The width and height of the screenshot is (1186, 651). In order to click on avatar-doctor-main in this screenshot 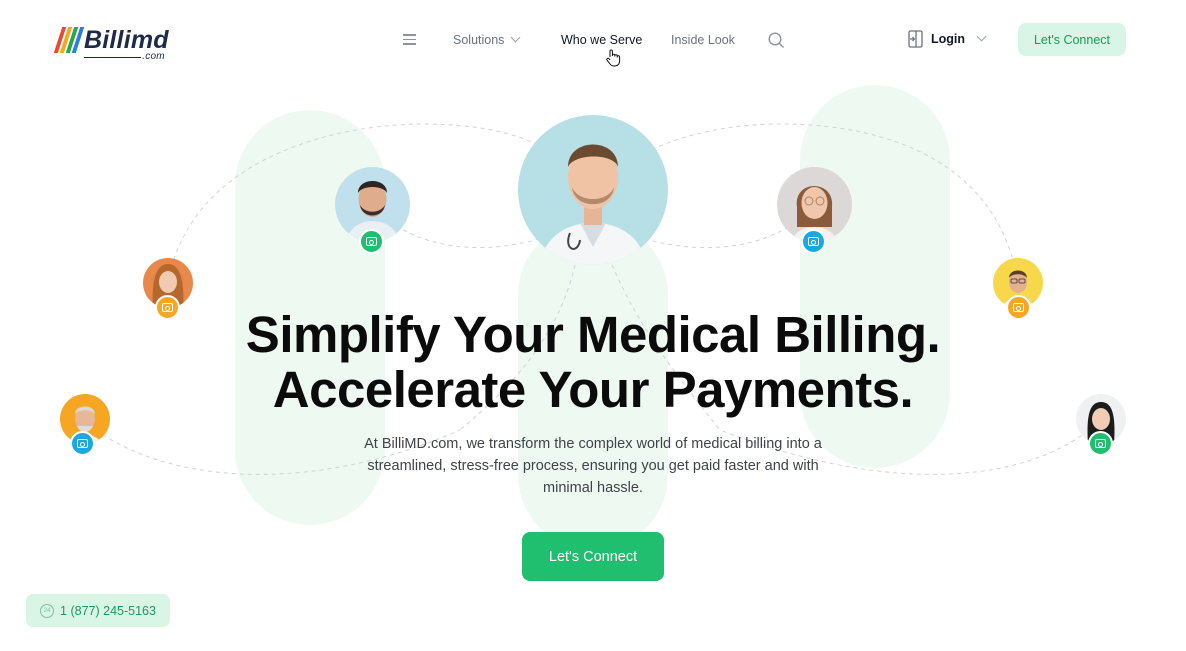, I will do `click(593, 190)`.